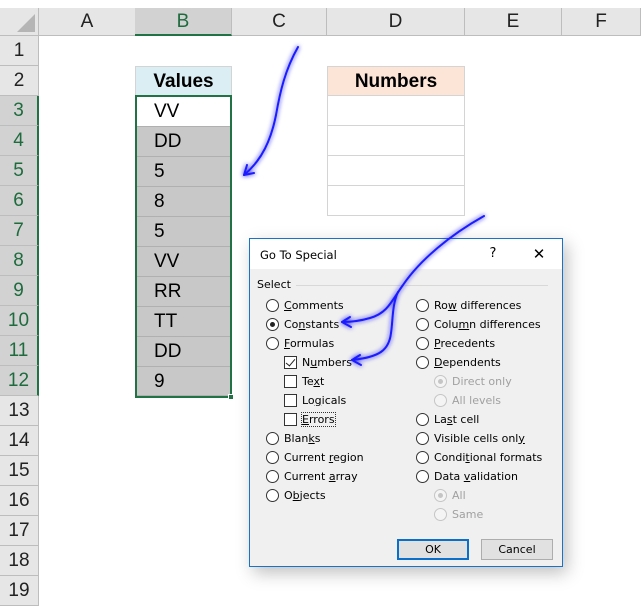 Image resolution: width=641 pixels, height=606 pixels. I want to click on label-text: n differences, so click(505, 324).